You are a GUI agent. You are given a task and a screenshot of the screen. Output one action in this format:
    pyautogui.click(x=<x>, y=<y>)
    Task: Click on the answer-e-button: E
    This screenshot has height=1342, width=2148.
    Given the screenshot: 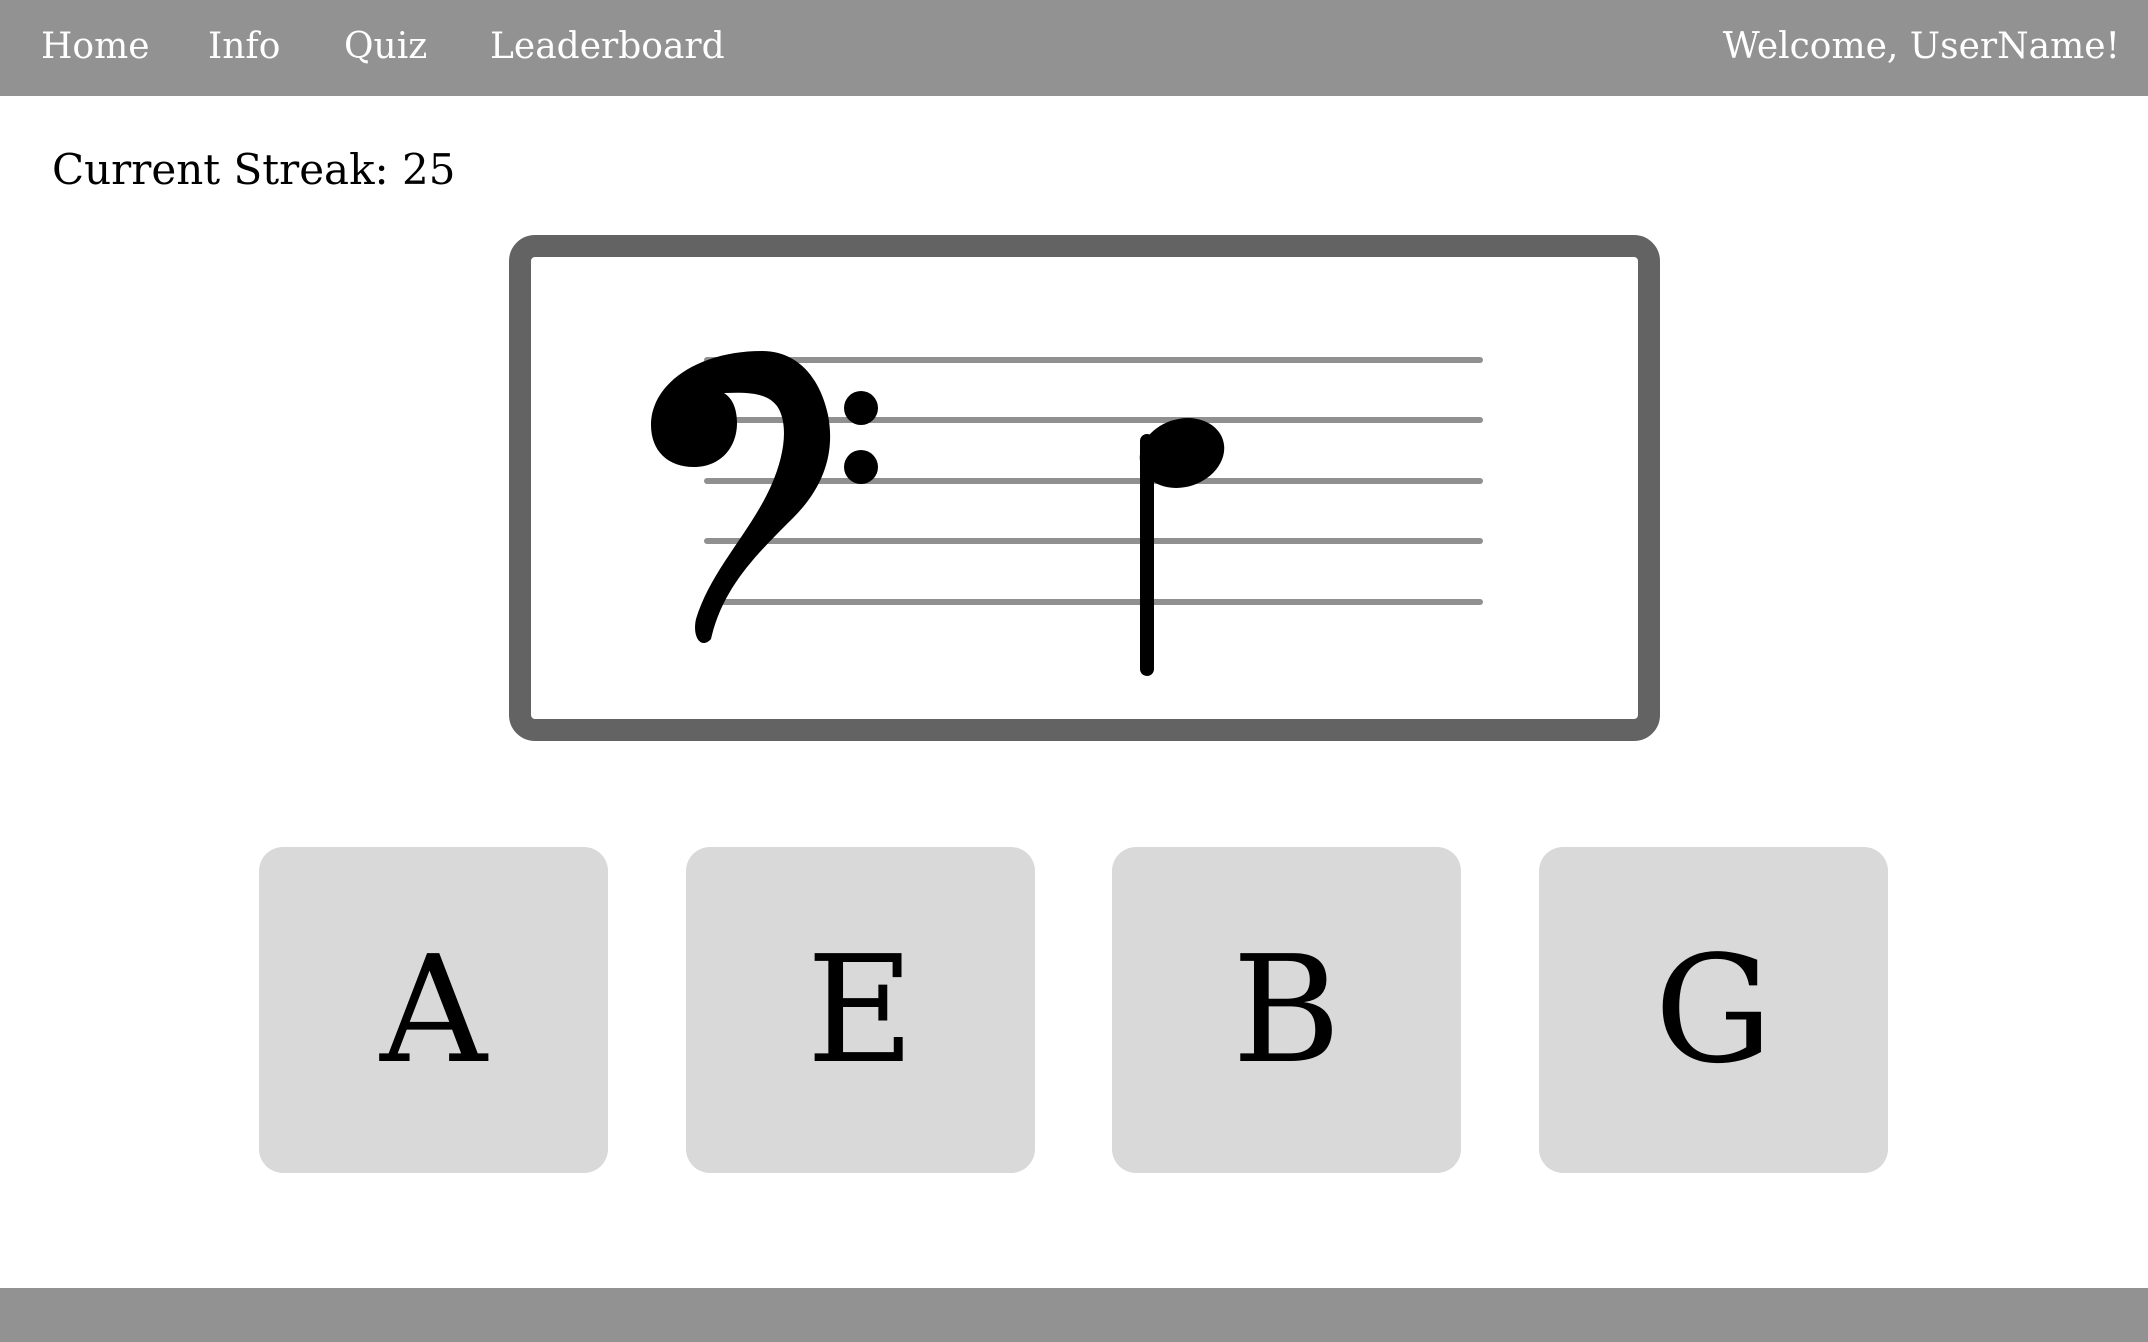 What is the action you would take?
    pyautogui.click(x=860, y=1010)
    